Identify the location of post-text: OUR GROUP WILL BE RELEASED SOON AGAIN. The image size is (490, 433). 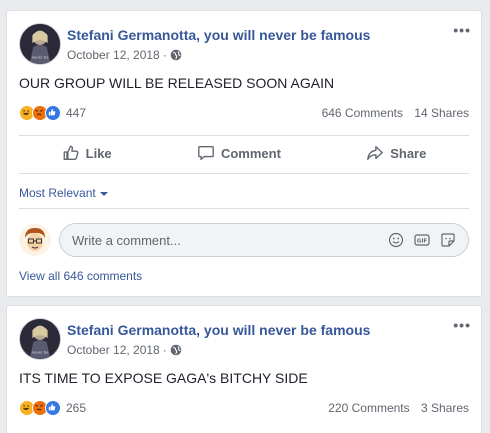
(177, 83).